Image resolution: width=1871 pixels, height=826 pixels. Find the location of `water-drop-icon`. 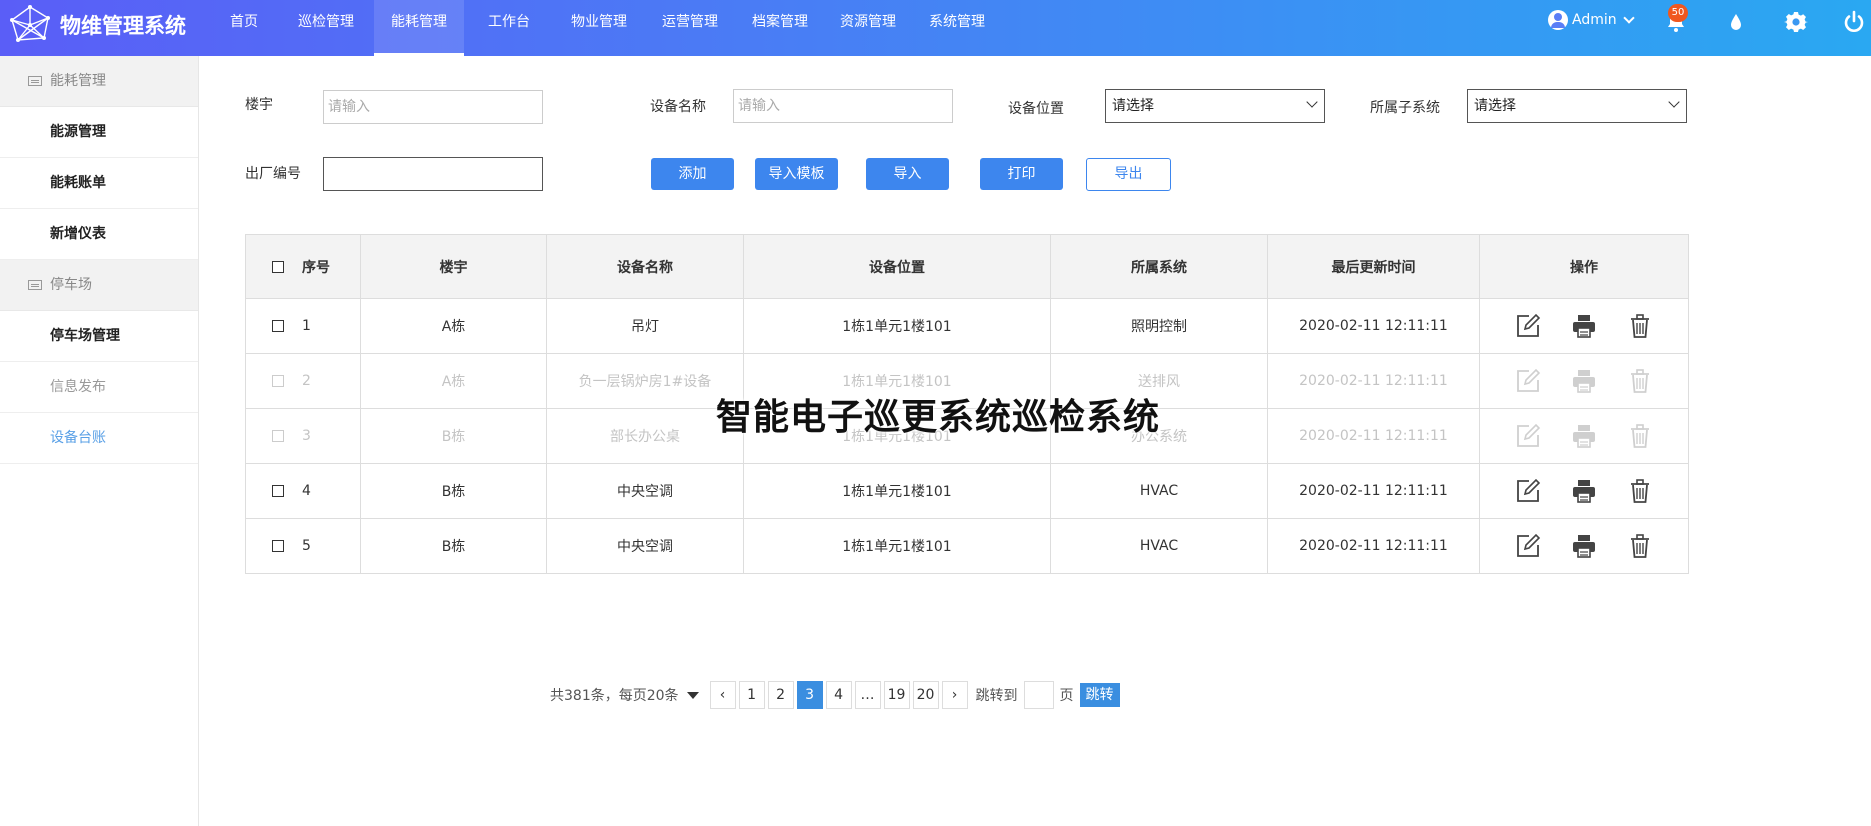

water-drop-icon is located at coordinates (1736, 22).